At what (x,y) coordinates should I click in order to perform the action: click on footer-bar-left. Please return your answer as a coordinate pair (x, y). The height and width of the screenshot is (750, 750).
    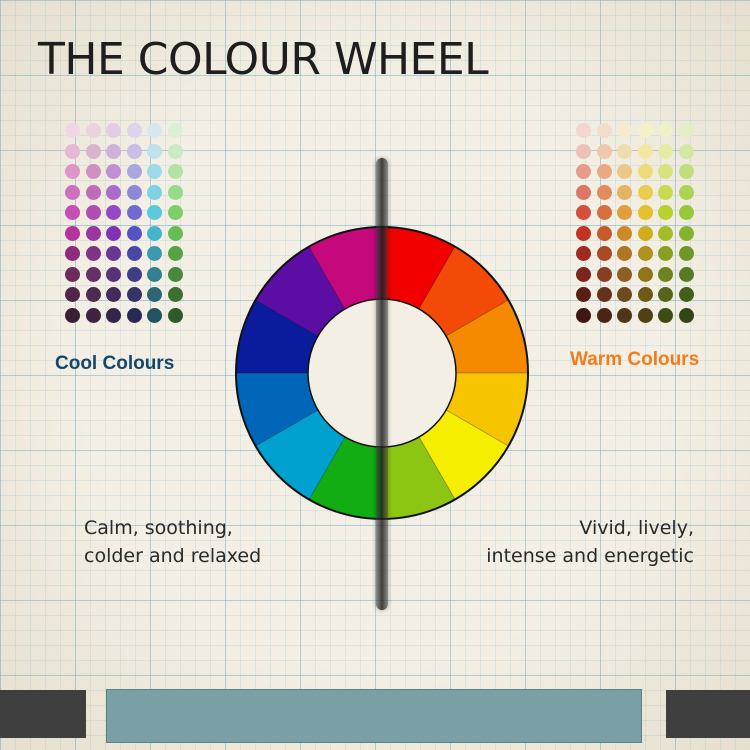
    Looking at the image, I should click on (43, 714).